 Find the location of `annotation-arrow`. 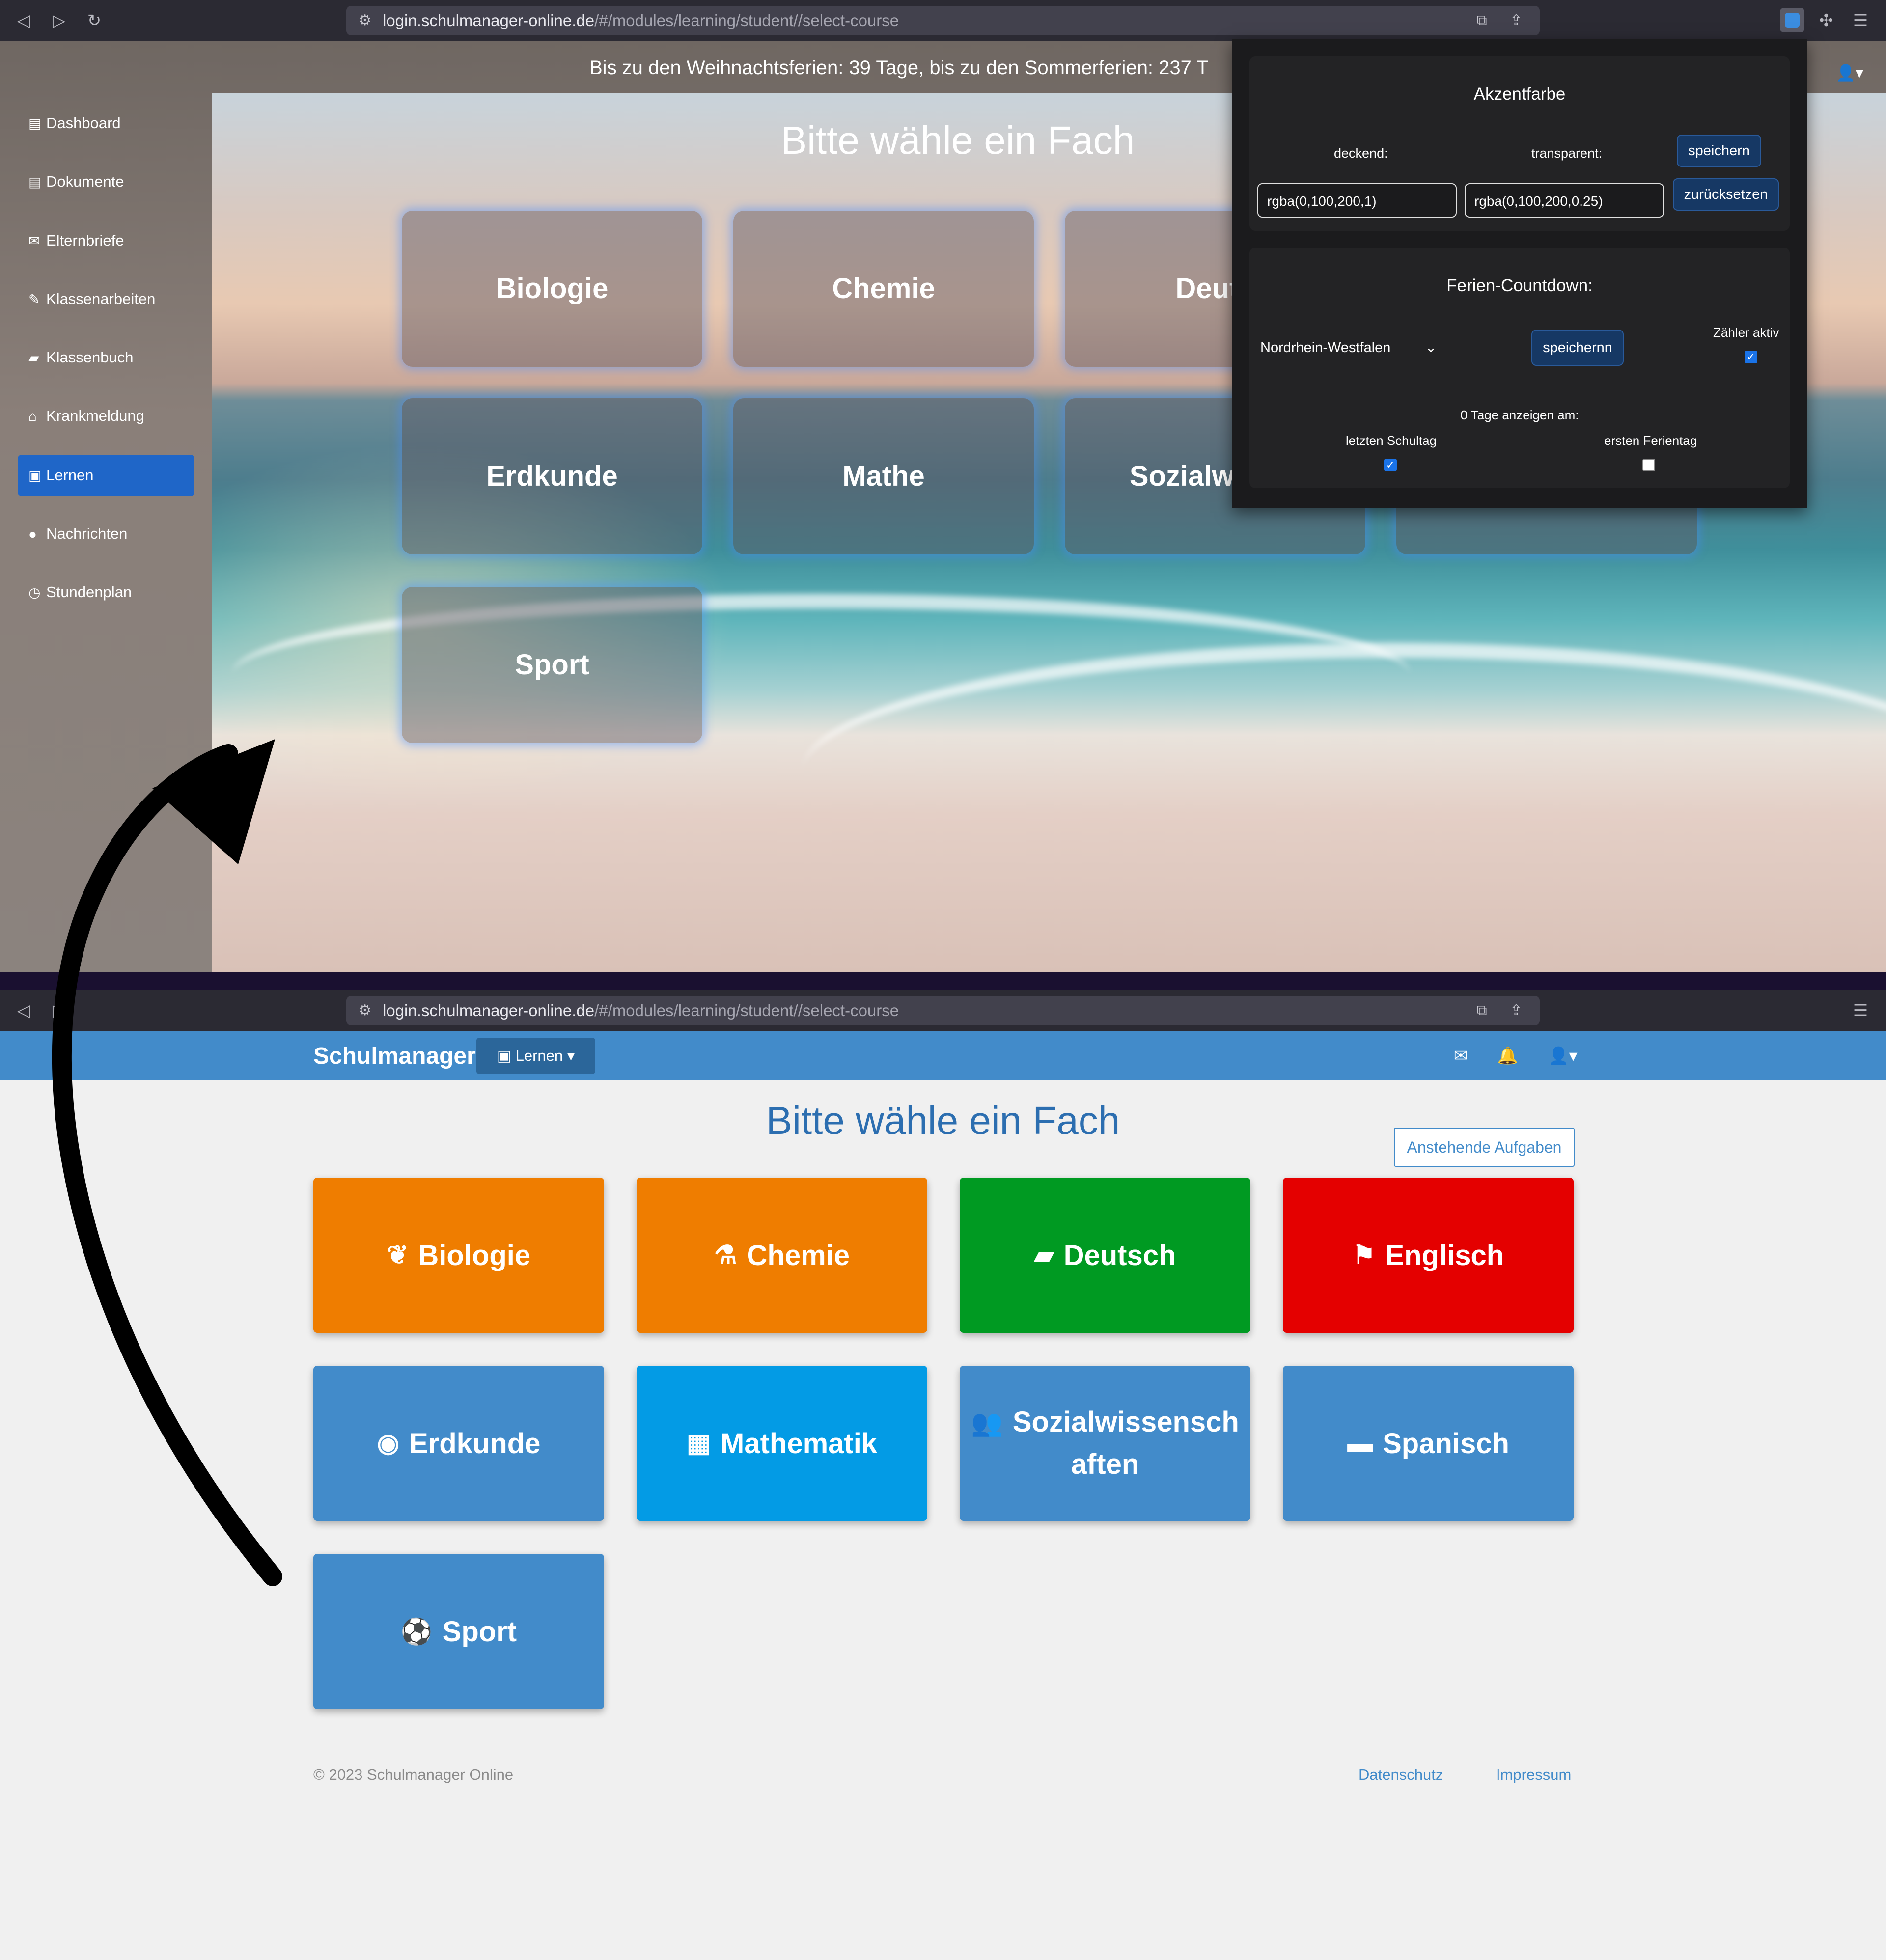

annotation-arrow is located at coordinates (167, 1162).